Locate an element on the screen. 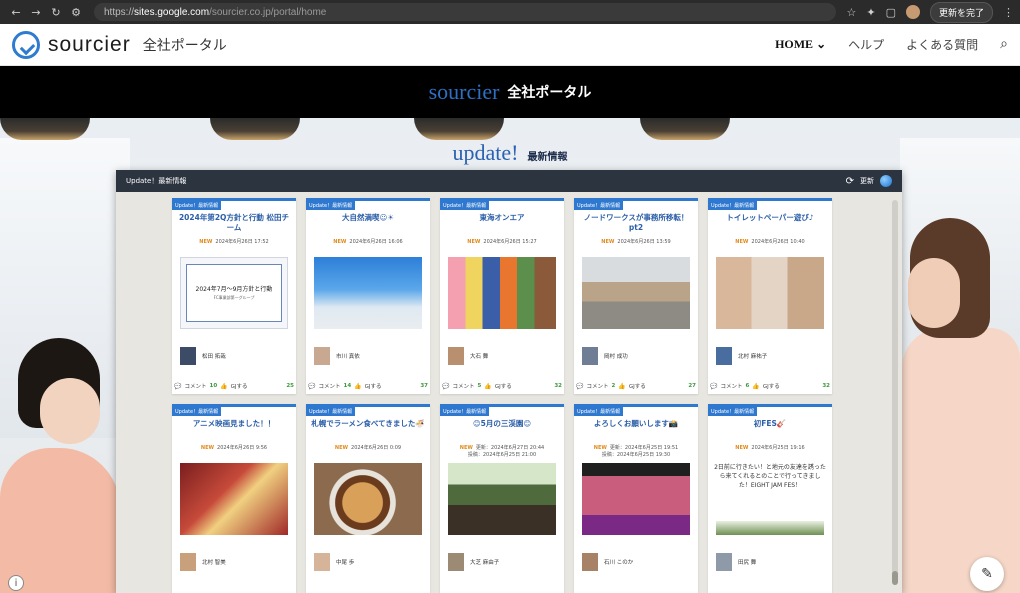  profile-avatar is located at coordinates (912, 12).